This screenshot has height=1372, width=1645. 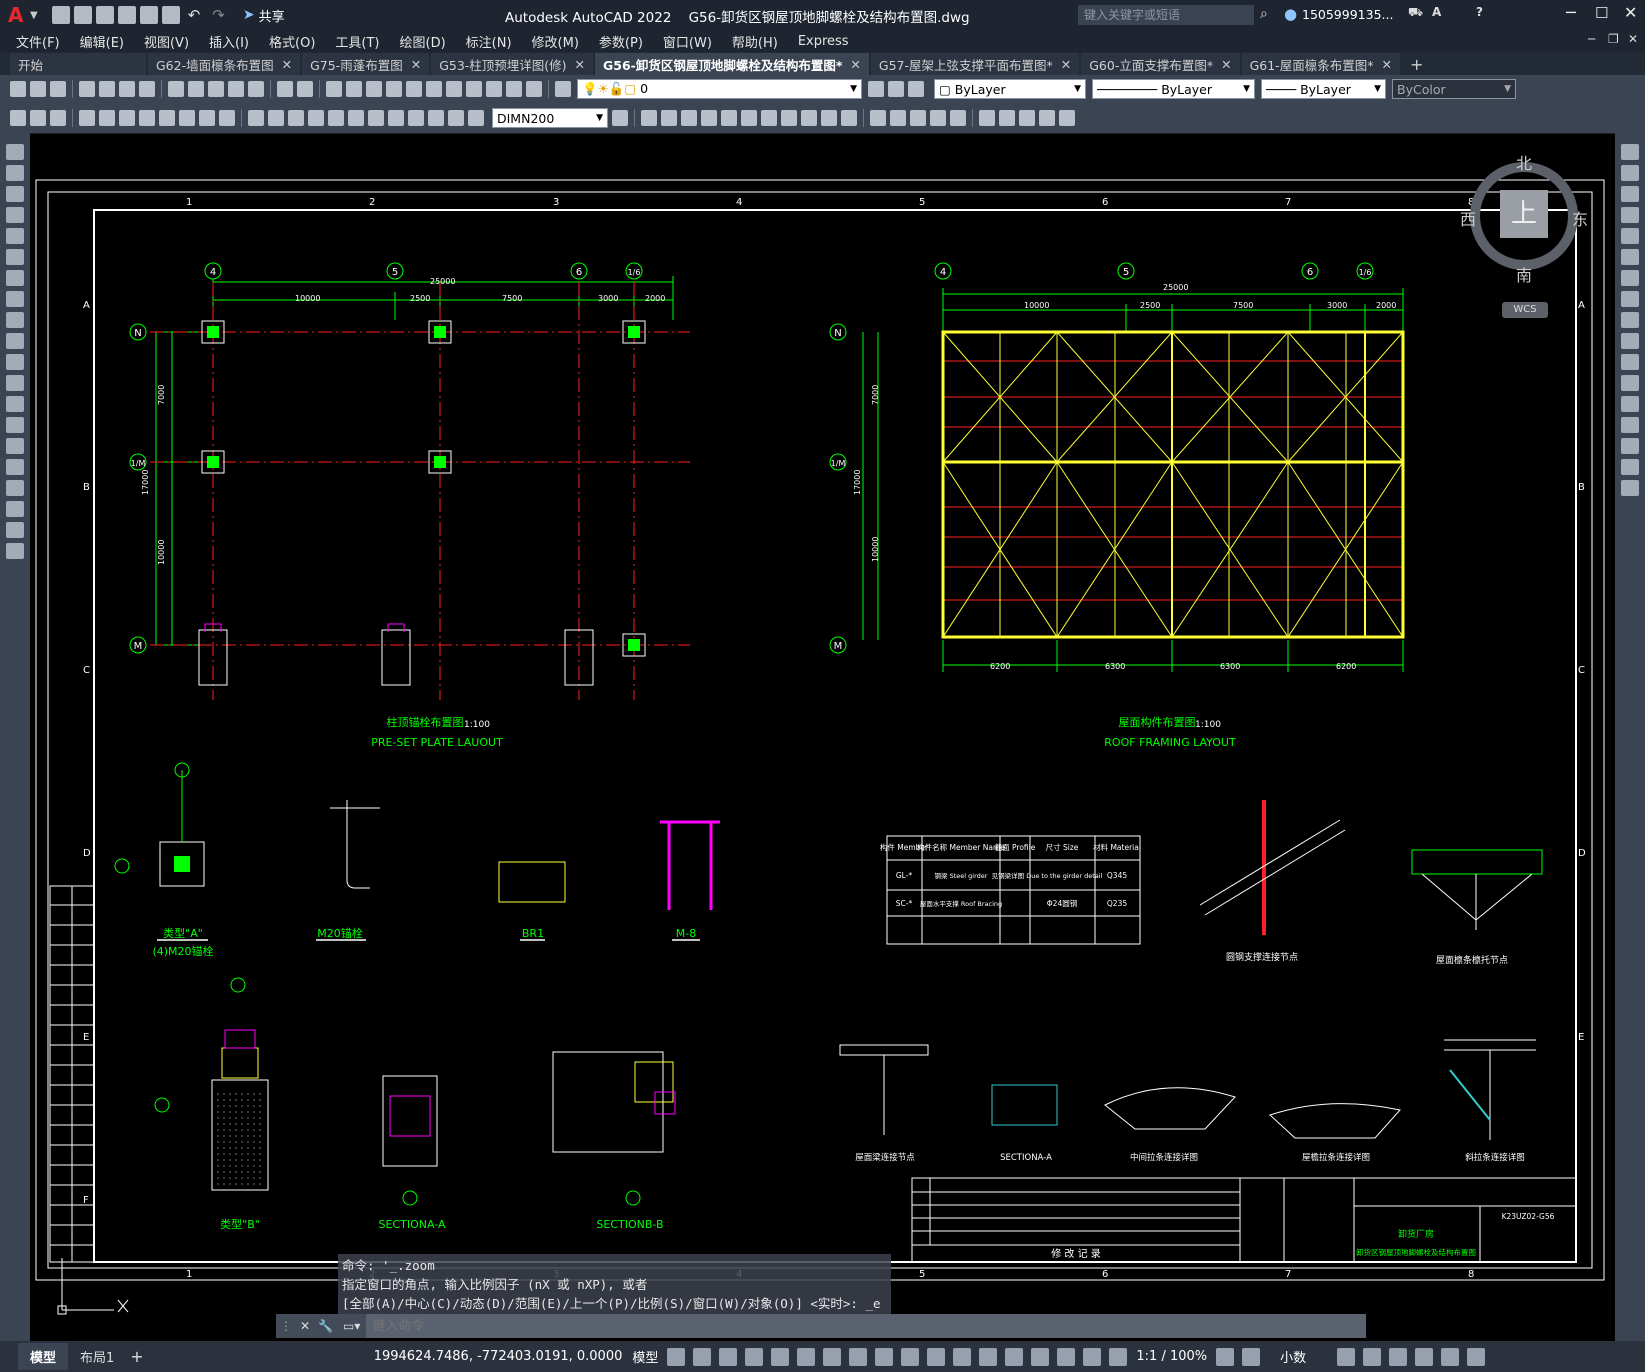 I want to click on tab-g61: G61-屋面檩条布置图* ✕, so click(x=1320, y=64).